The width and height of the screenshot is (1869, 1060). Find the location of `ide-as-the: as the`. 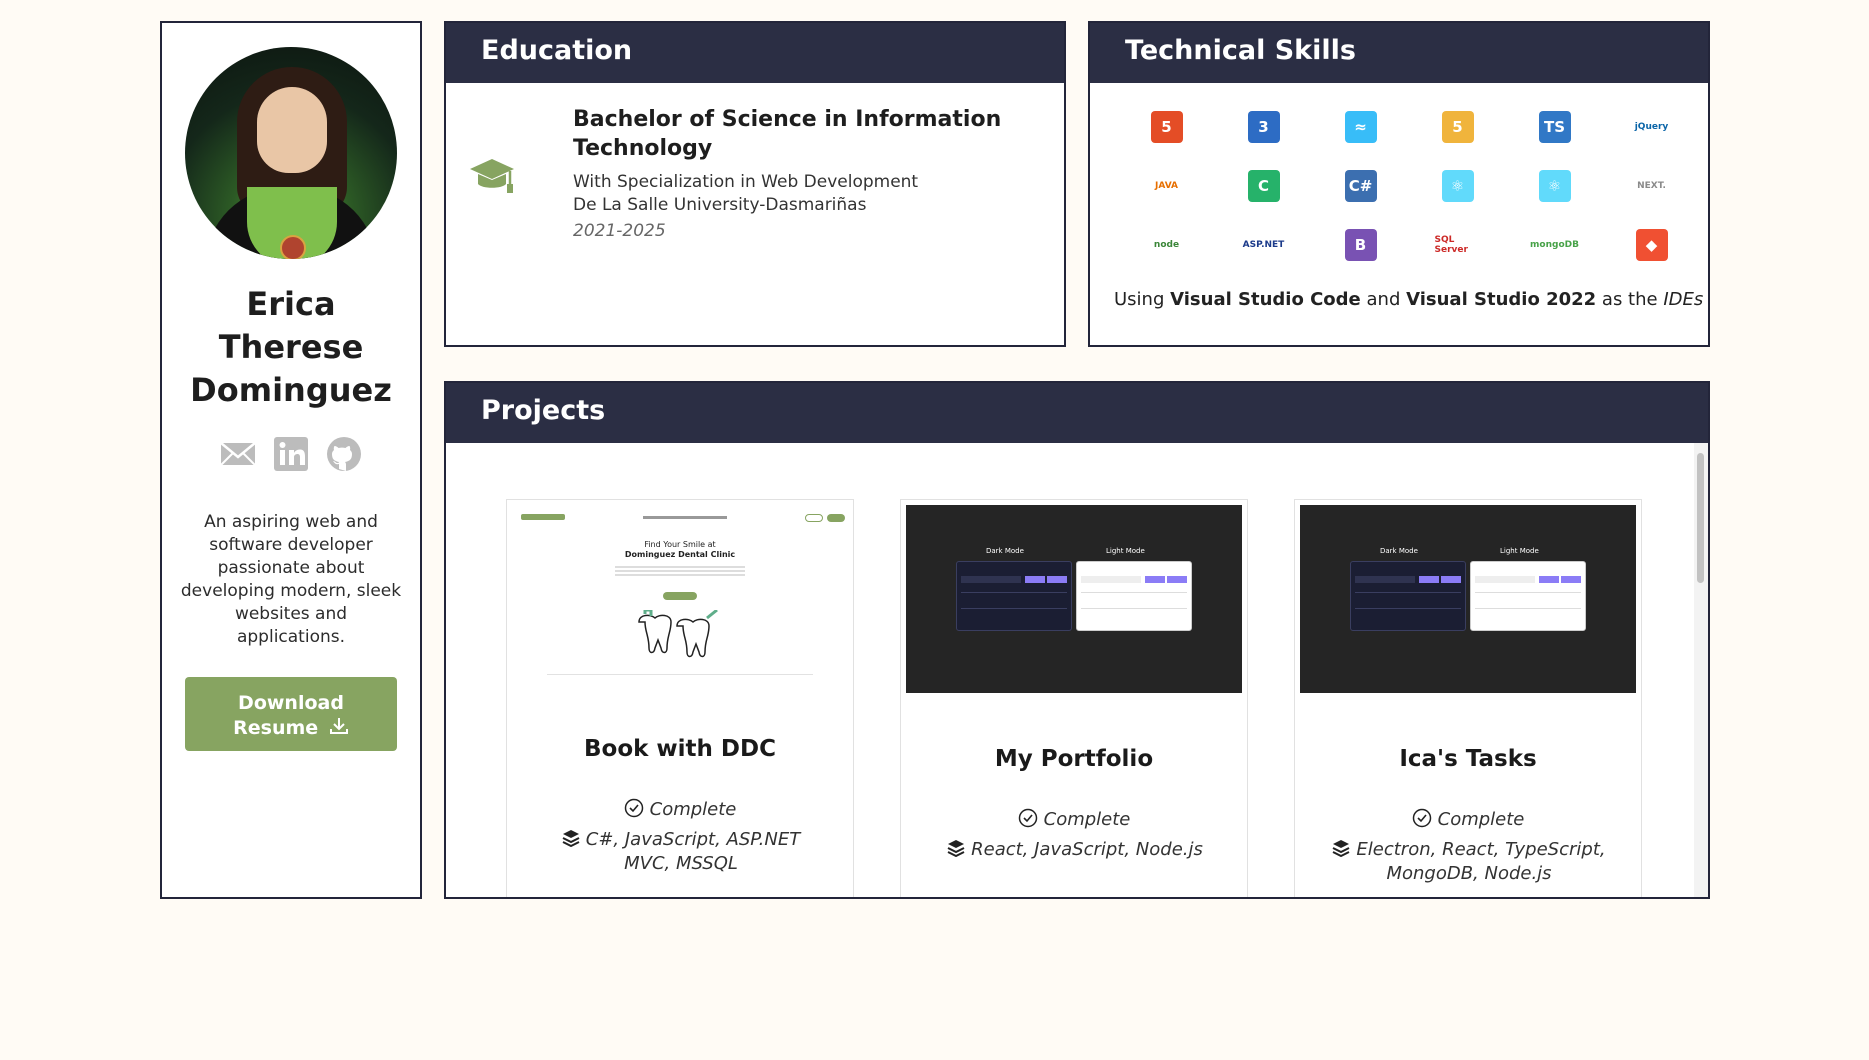

ide-as-the: as the is located at coordinates (1629, 299).